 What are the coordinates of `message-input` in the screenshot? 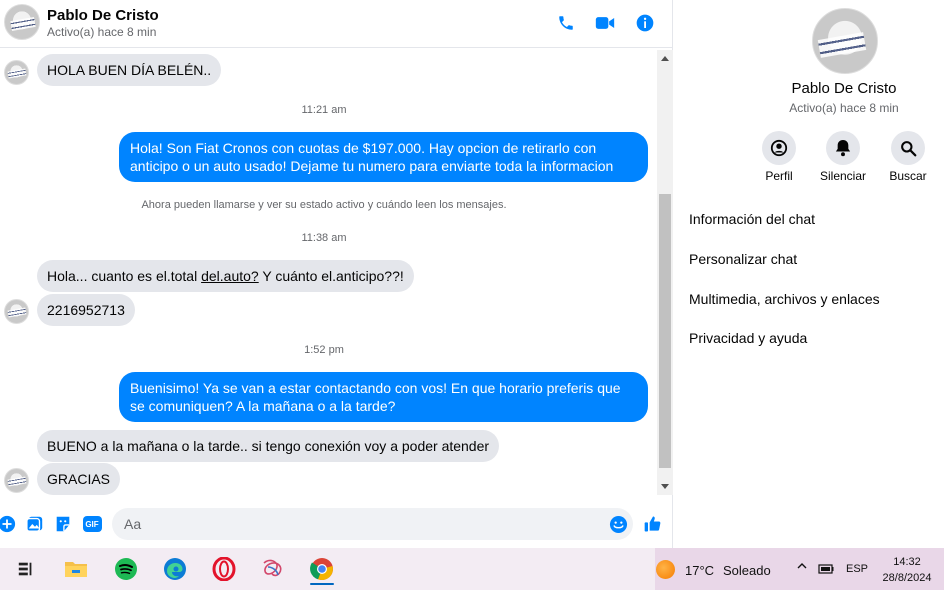 It's located at (372, 524).